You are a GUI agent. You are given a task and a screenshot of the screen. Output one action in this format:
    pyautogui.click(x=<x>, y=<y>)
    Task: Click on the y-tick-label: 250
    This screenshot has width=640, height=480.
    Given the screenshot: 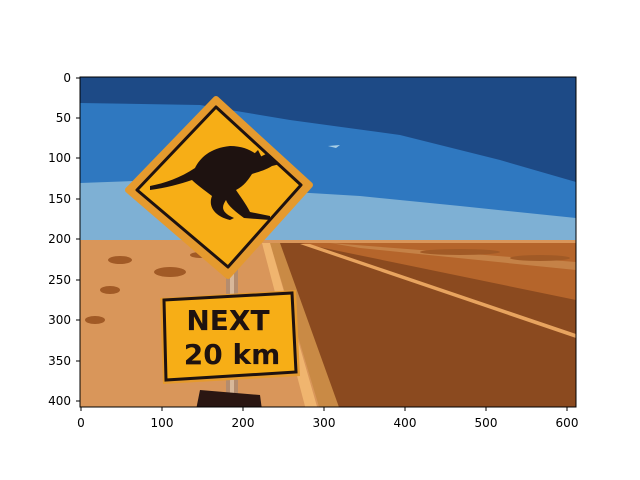 What is the action you would take?
    pyautogui.click(x=59, y=280)
    